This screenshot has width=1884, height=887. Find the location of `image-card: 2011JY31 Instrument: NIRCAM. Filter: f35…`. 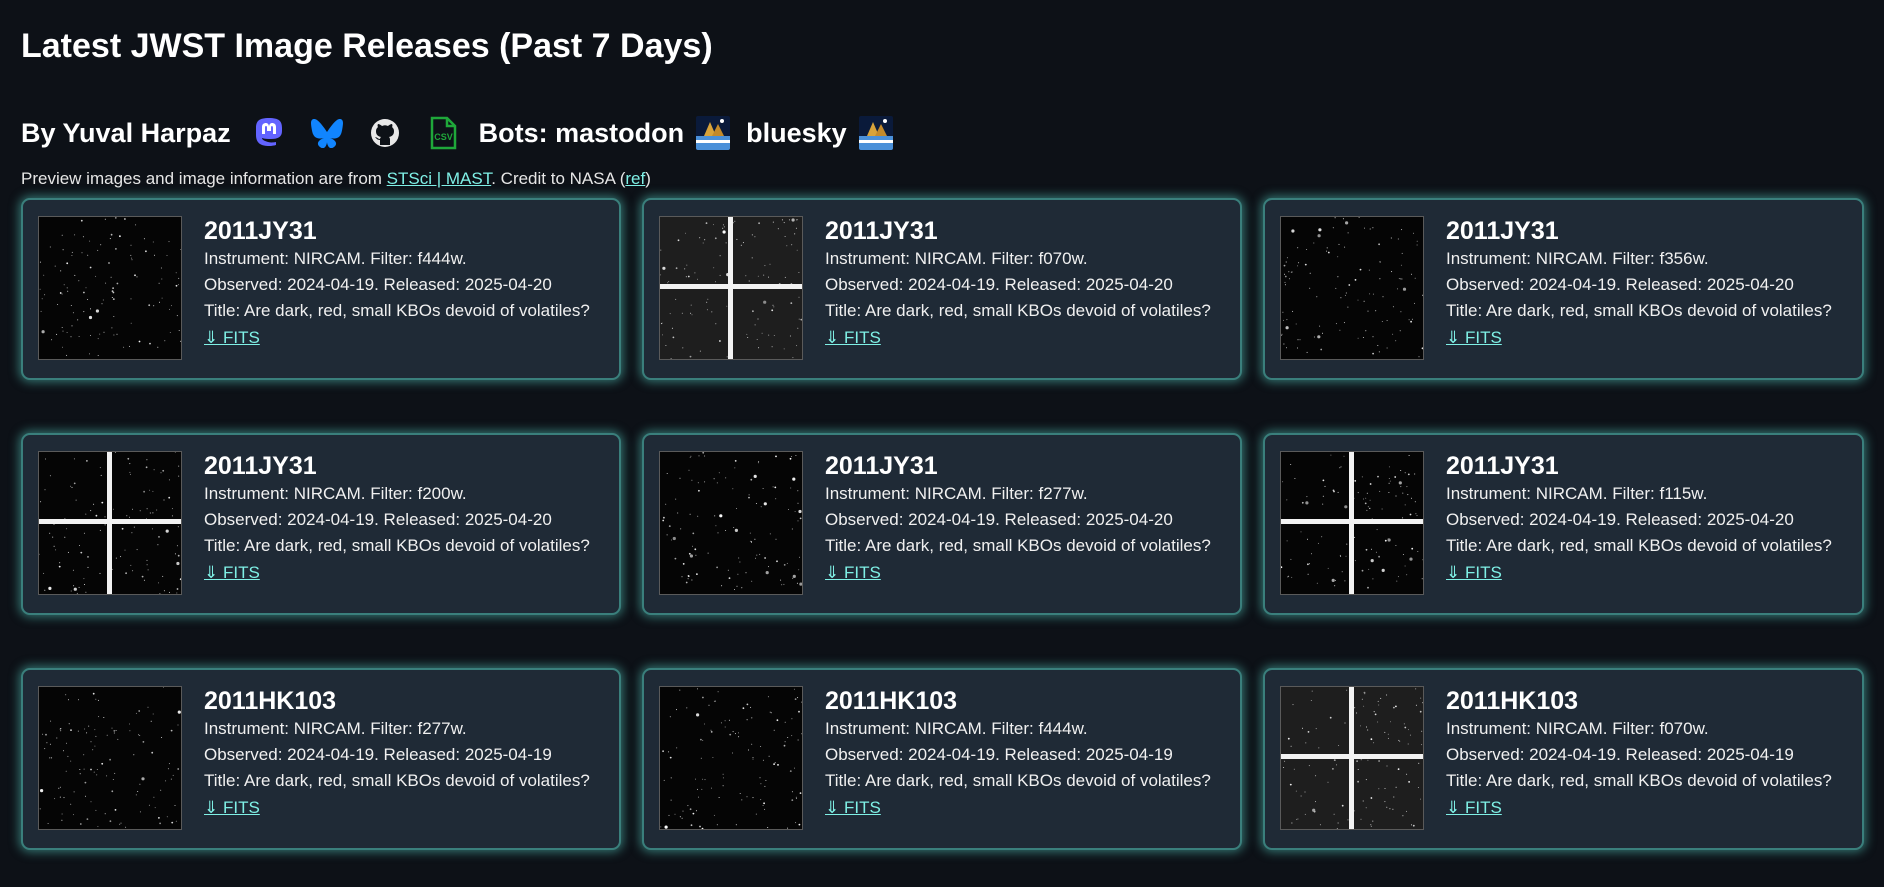

image-card: 2011JY31 Instrument: NIRCAM. Filter: f35… is located at coordinates (1563, 289).